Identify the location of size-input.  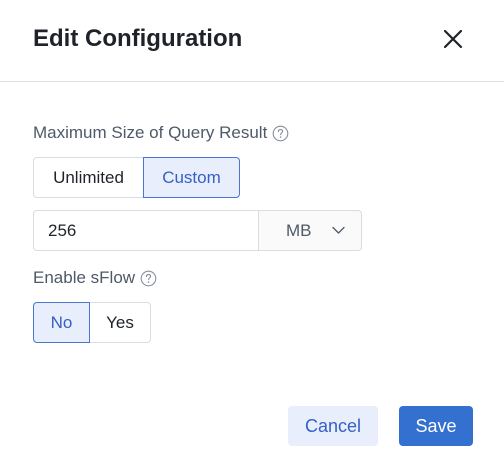
(146, 230).